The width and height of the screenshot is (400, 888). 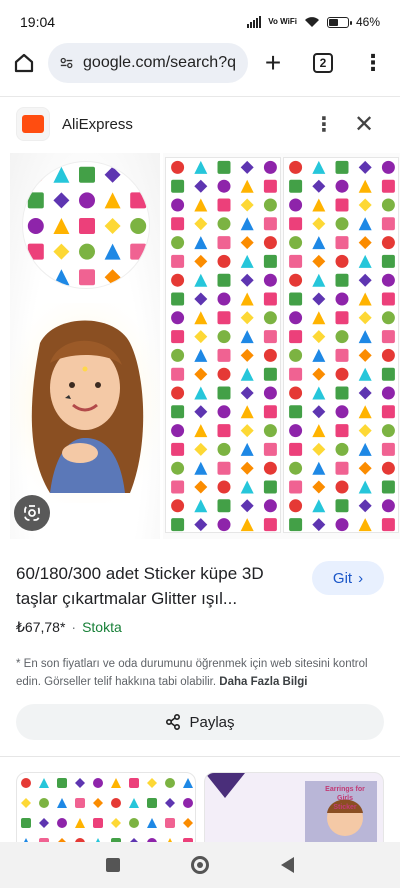 What do you see at coordinates (24, 63) in the screenshot?
I see `home-button` at bounding box center [24, 63].